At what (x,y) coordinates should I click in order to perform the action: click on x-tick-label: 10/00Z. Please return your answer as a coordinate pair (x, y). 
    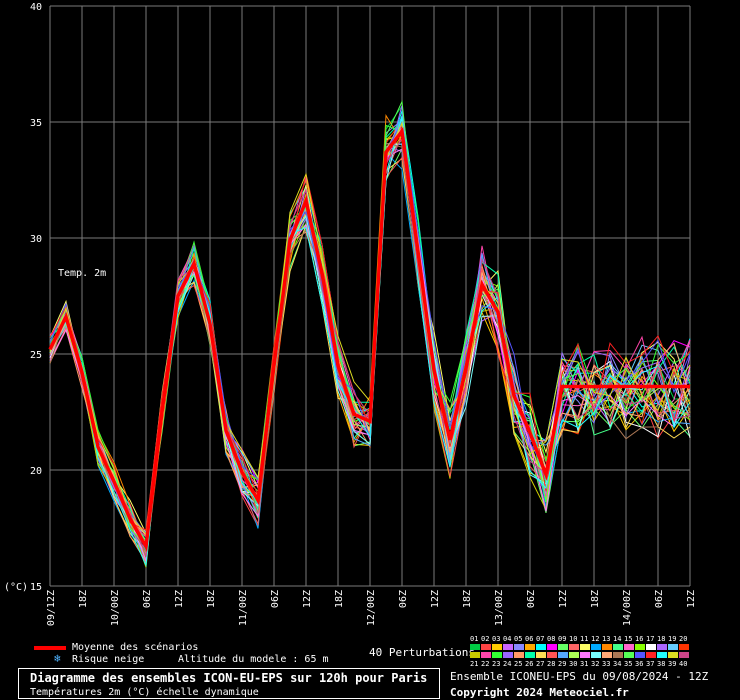
    Looking at the image, I should click on (115, 608).